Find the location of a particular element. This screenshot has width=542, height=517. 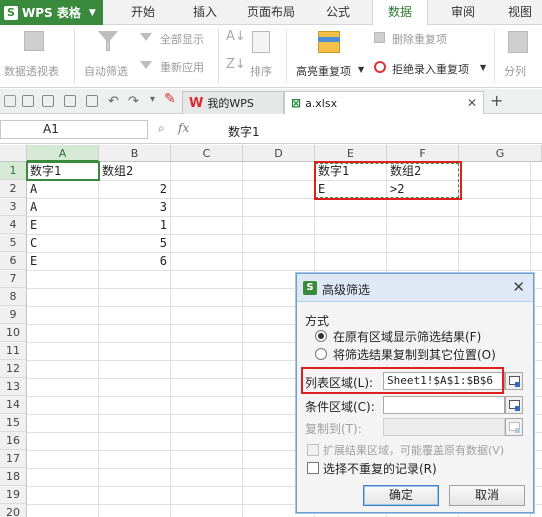

row-header-18: 18 is located at coordinates (13, 477).